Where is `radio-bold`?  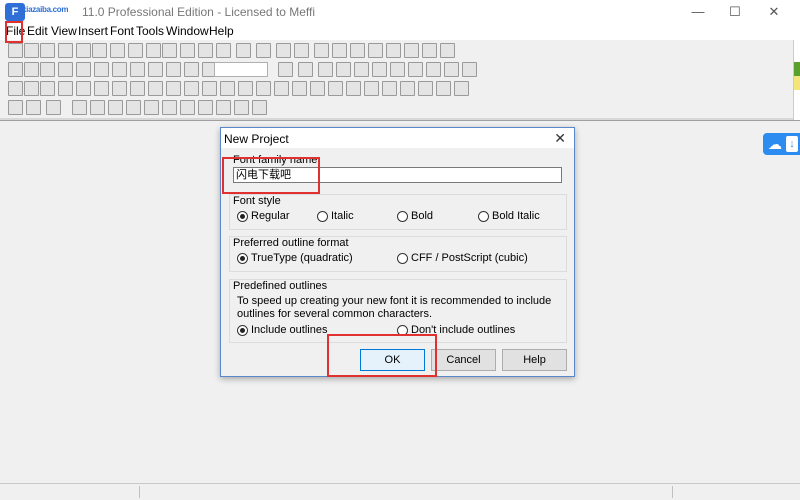 radio-bold is located at coordinates (402, 216).